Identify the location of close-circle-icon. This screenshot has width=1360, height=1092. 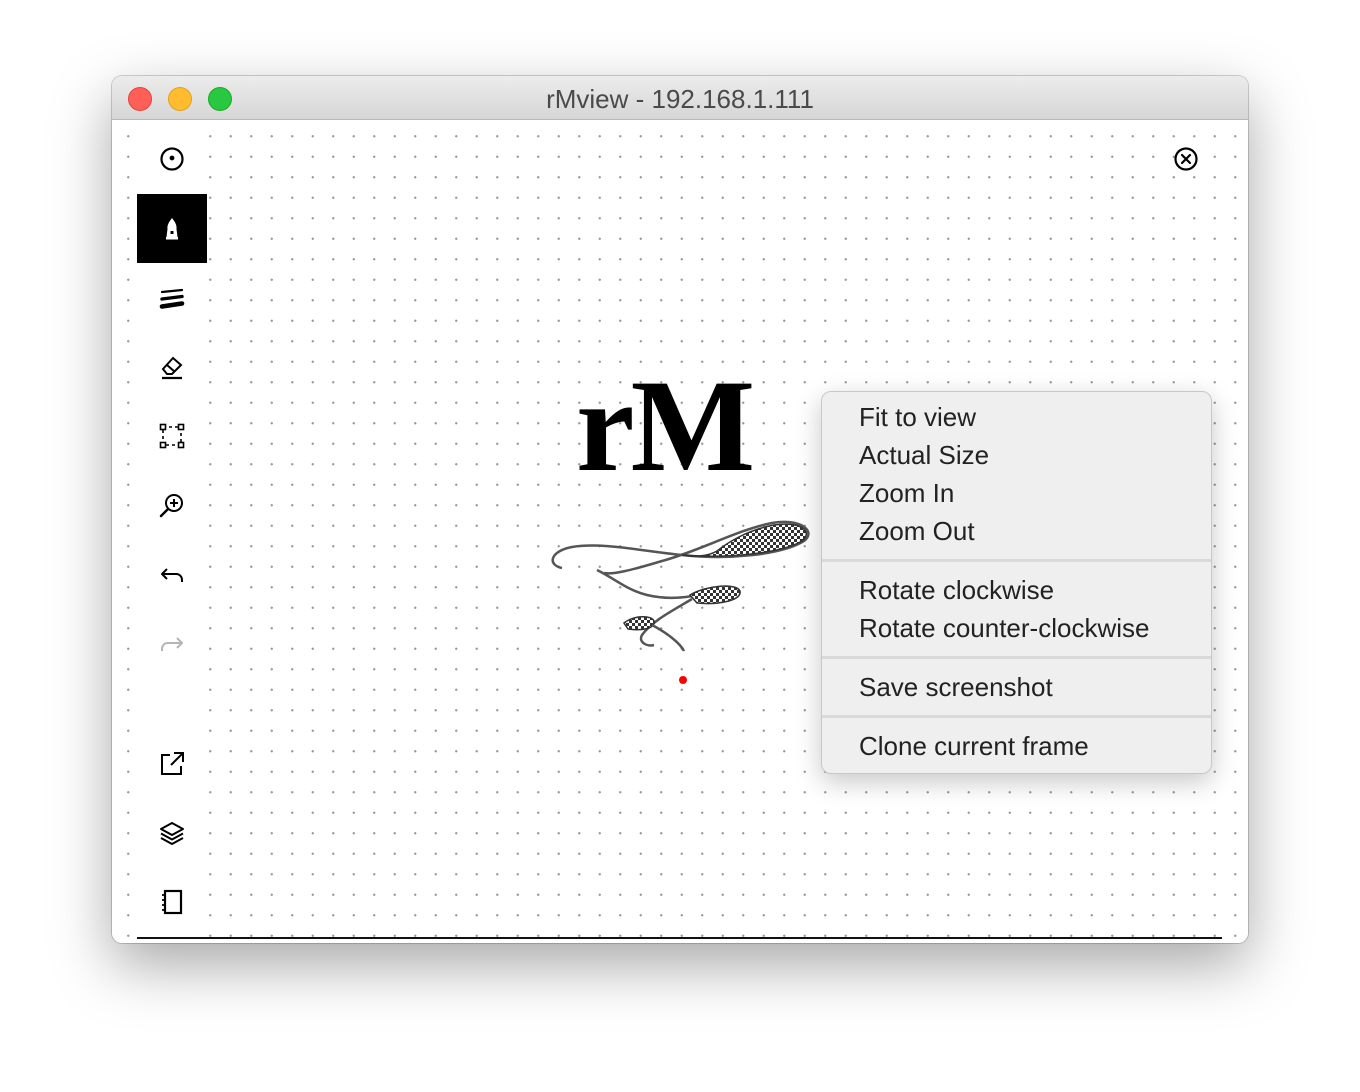
(1186, 159).